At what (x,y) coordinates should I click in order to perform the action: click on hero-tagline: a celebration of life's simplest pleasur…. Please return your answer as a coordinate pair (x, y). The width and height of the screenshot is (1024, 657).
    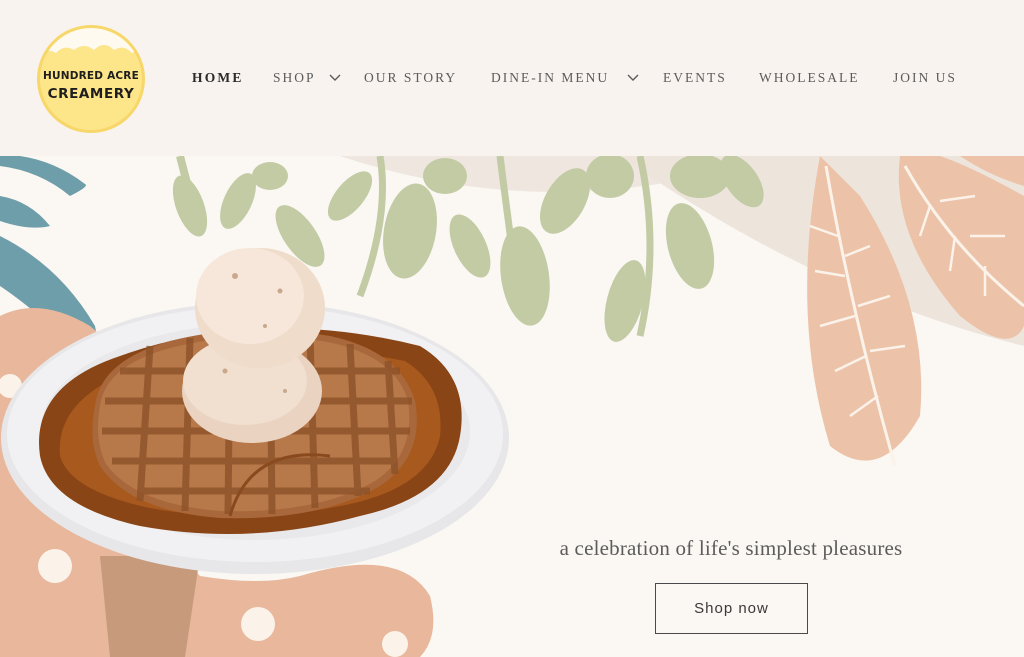
    Looking at the image, I should click on (731, 548).